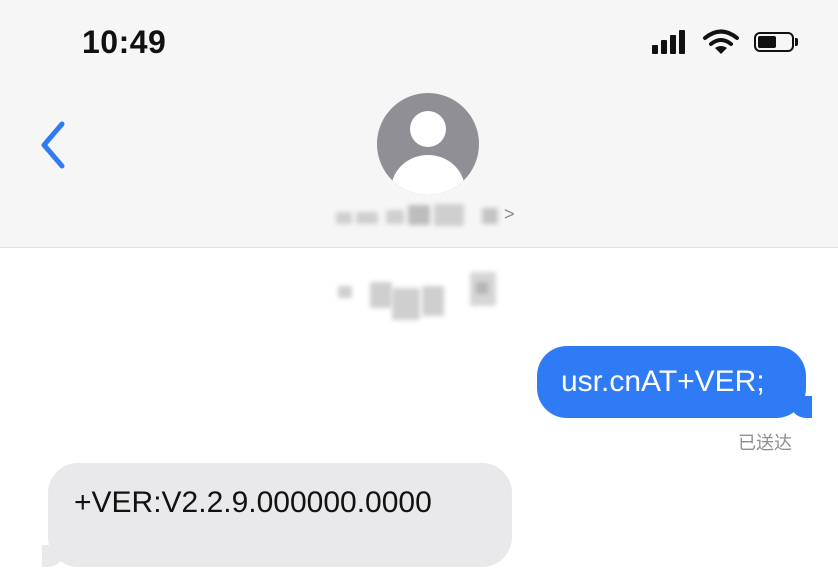 The height and width of the screenshot is (576, 838). I want to click on message-text: +VER:V2.2.9.000000.0000, so click(253, 502).